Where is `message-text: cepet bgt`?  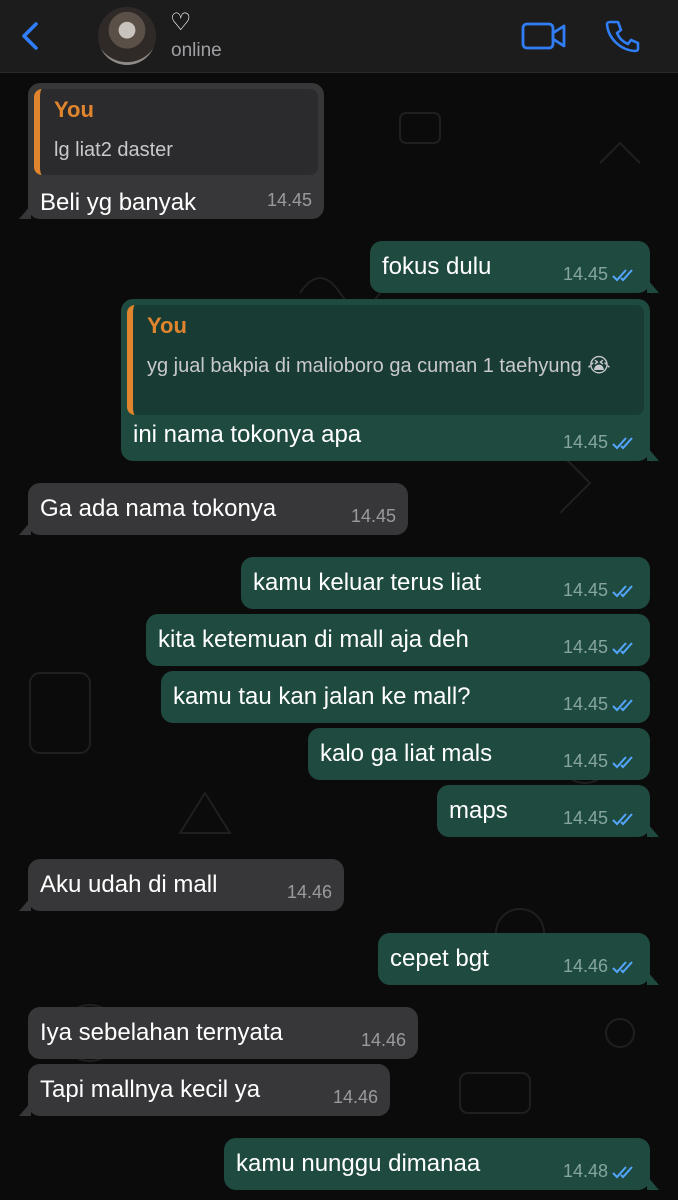
message-text: cepet bgt is located at coordinates (439, 958).